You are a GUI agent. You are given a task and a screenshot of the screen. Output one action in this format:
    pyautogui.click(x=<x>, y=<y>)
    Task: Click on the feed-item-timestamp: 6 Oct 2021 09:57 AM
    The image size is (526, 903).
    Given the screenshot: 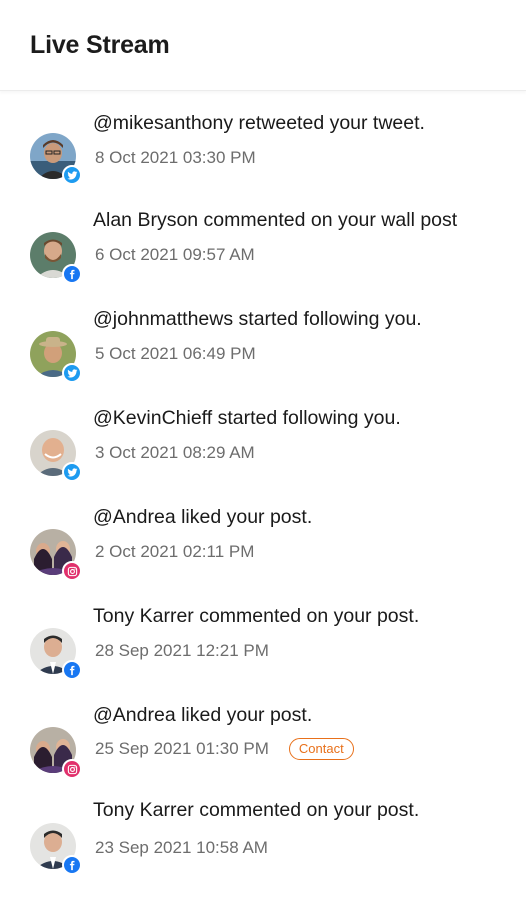 What is the action you would take?
    pyautogui.click(x=175, y=254)
    